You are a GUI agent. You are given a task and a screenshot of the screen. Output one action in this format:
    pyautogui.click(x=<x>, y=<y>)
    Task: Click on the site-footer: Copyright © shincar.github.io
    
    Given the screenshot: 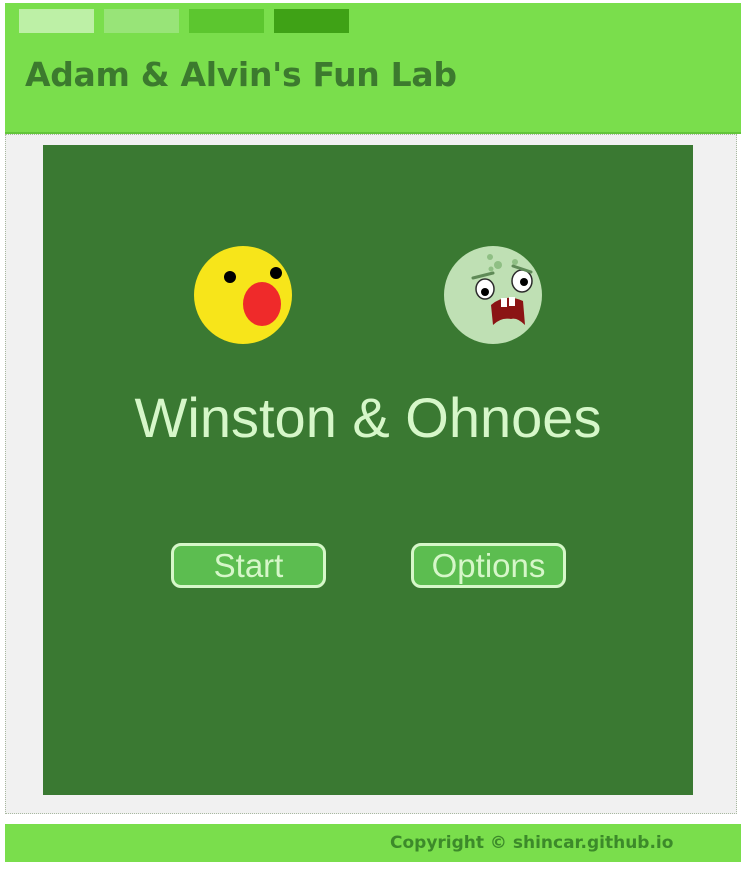 What is the action you would take?
    pyautogui.click(x=373, y=843)
    